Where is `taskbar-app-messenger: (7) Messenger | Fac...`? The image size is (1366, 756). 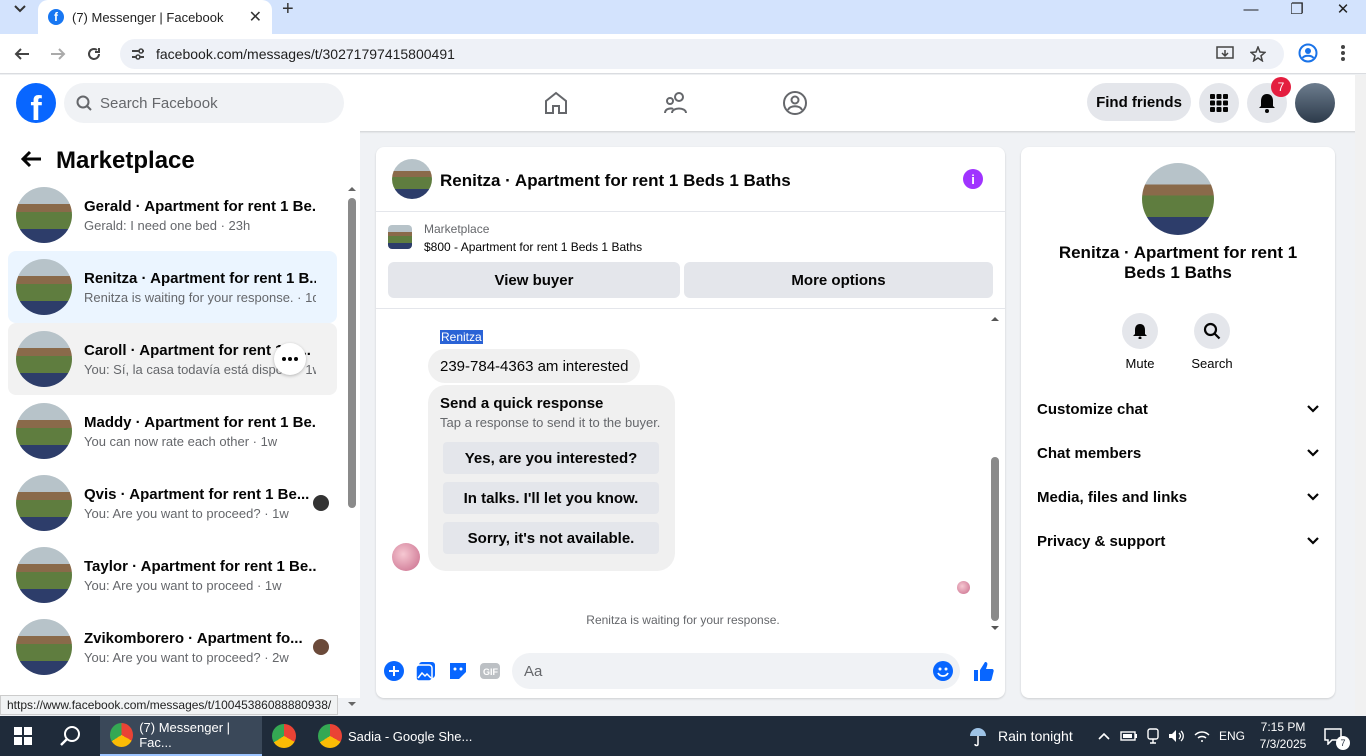
taskbar-app-messenger: (7) Messenger | Fac... is located at coordinates (181, 736).